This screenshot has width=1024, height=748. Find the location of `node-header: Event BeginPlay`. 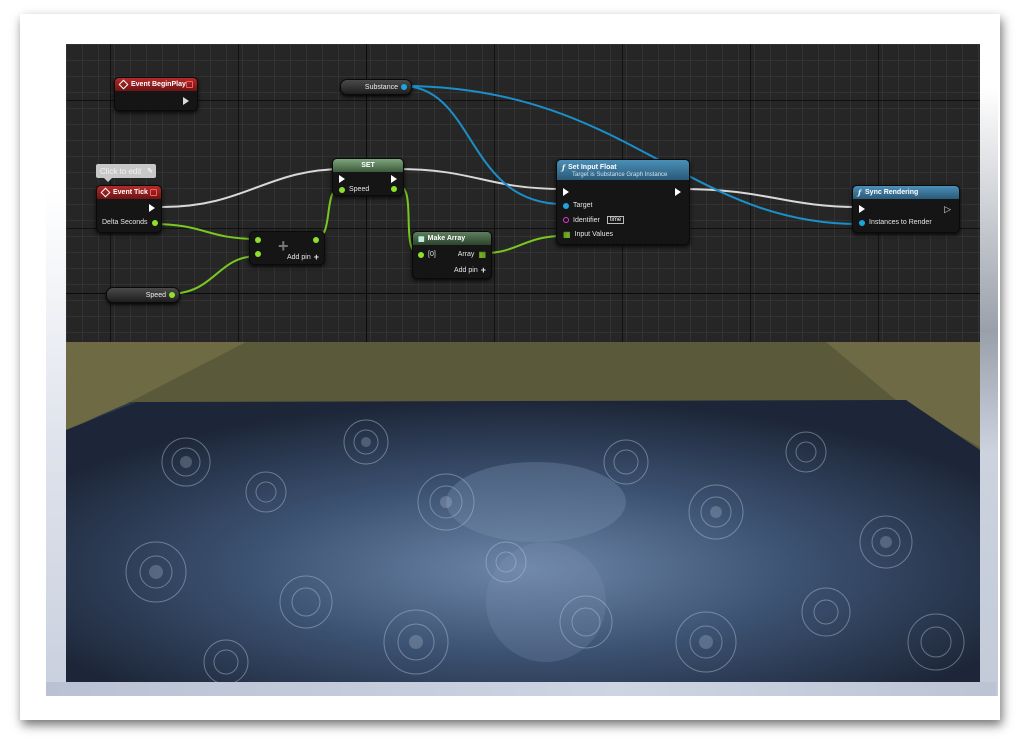

node-header: Event BeginPlay is located at coordinates (156, 84).